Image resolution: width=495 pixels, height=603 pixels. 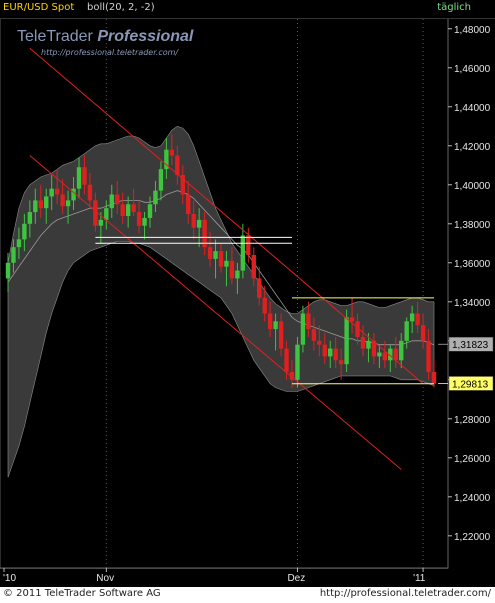 I want to click on site-link: http://professional.teletrader.com/, so click(x=405, y=593).